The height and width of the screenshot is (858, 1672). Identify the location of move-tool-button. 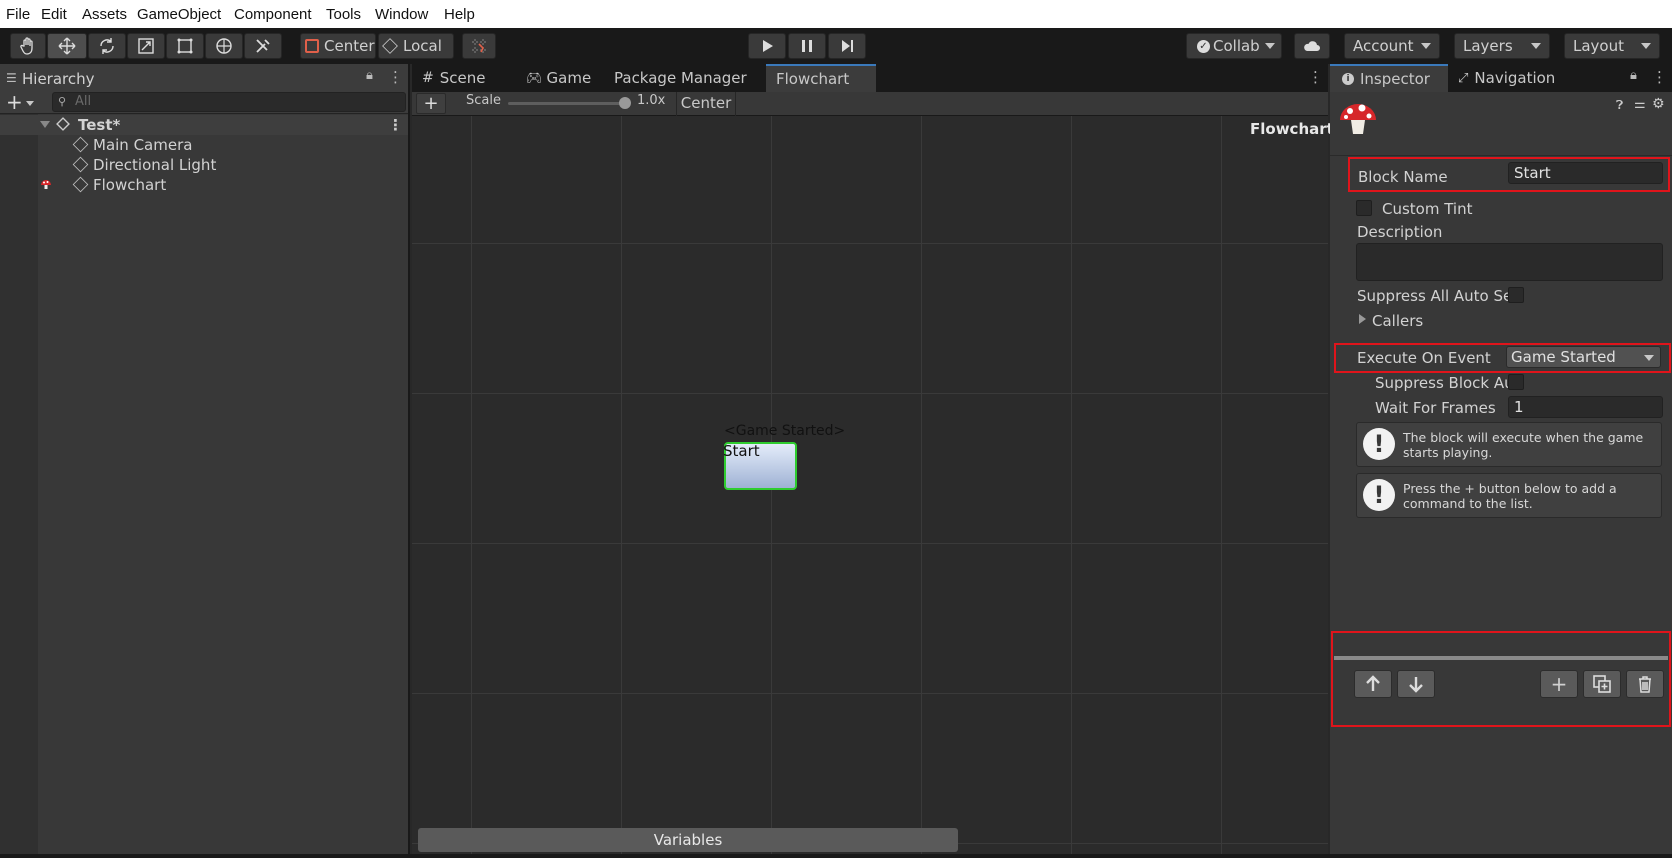
(67, 46).